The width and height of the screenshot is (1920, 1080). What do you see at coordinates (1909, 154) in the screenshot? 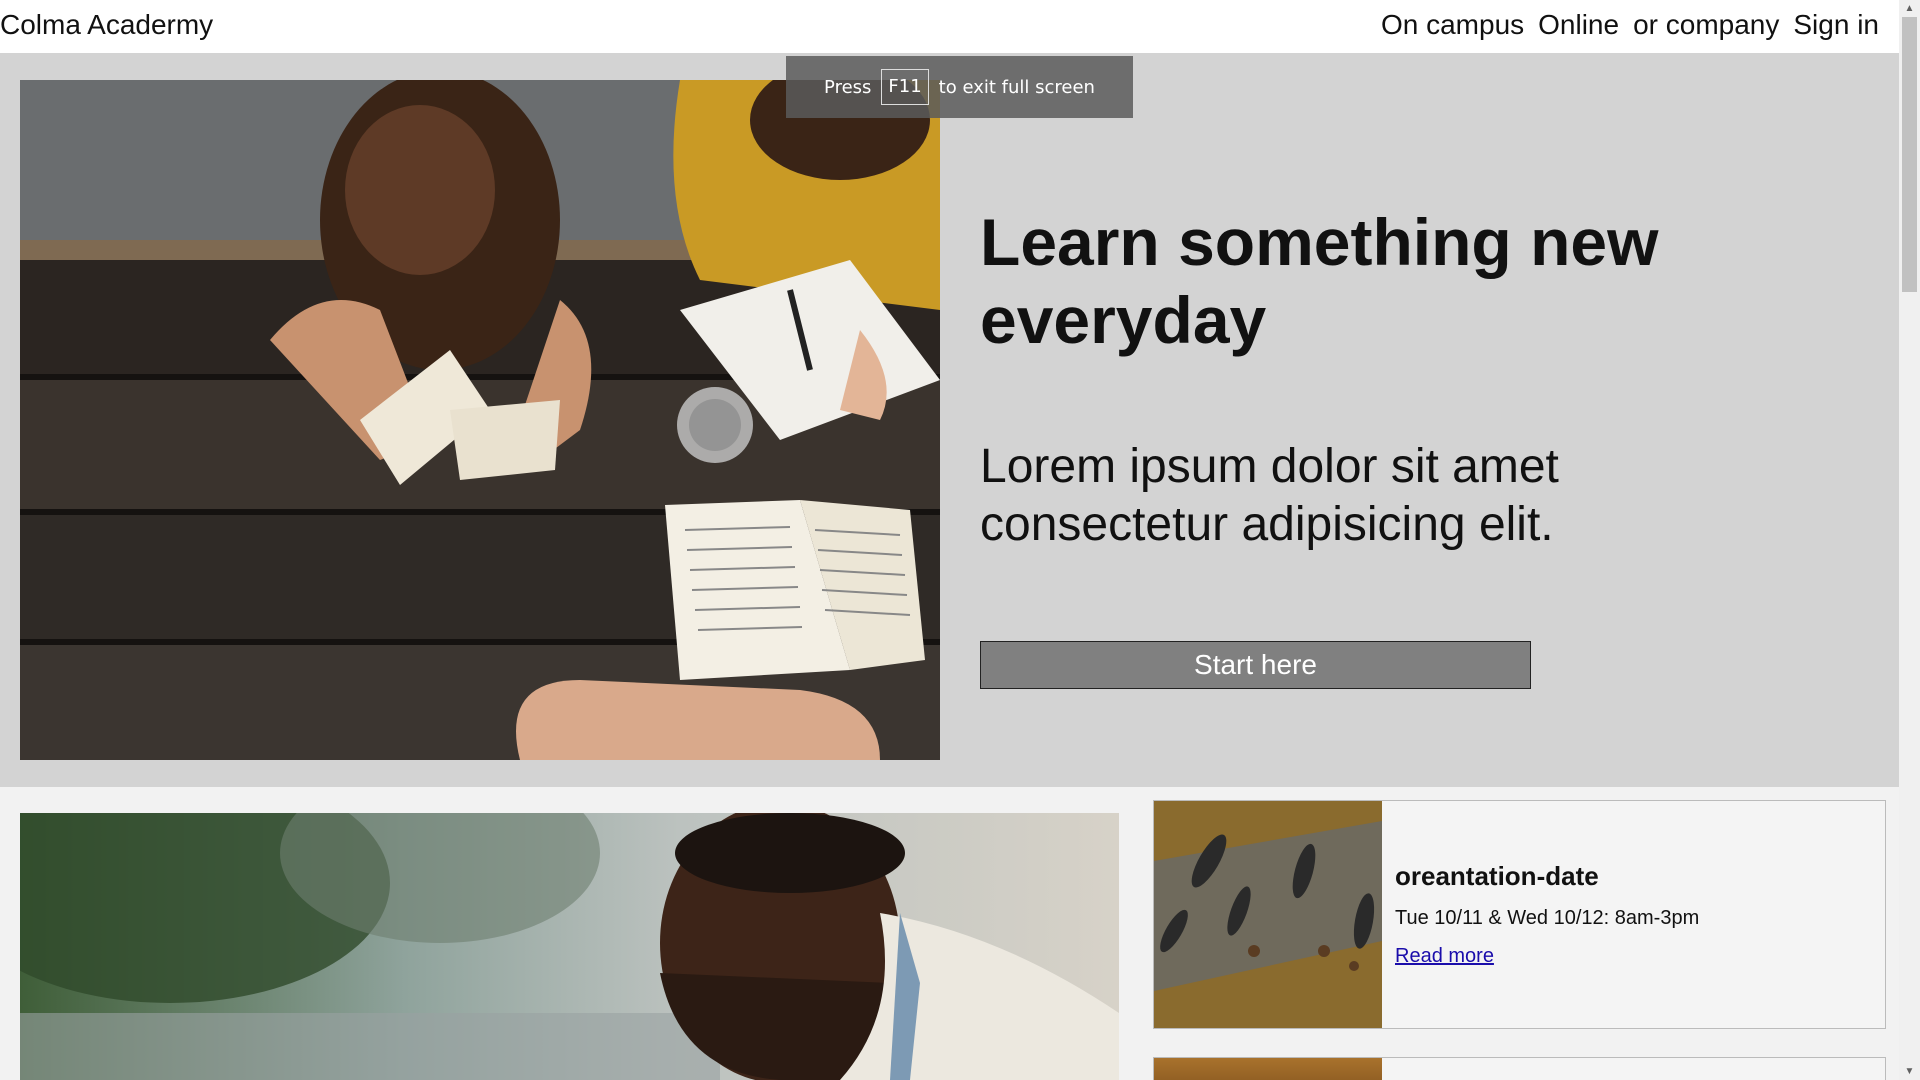
I see `scrollbar-thumb` at bounding box center [1909, 154].